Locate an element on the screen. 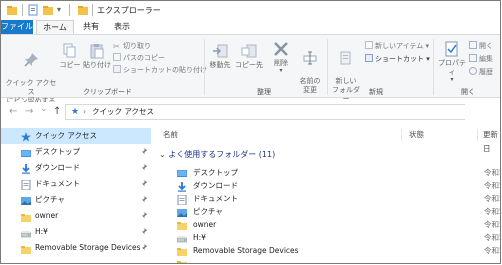  properties-button: プロパティ ▾ is located at coordinates (452, 62).